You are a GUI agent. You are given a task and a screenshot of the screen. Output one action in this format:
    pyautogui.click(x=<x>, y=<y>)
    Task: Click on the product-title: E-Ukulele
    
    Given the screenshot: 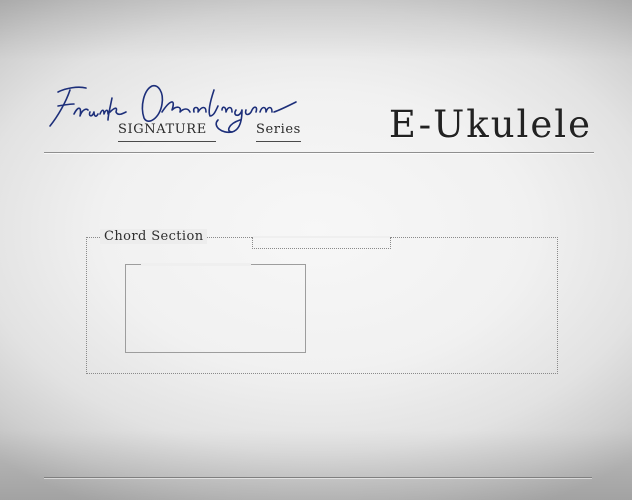 What is the action you would take?
    pyautogui.click(x=490, y=124)
    